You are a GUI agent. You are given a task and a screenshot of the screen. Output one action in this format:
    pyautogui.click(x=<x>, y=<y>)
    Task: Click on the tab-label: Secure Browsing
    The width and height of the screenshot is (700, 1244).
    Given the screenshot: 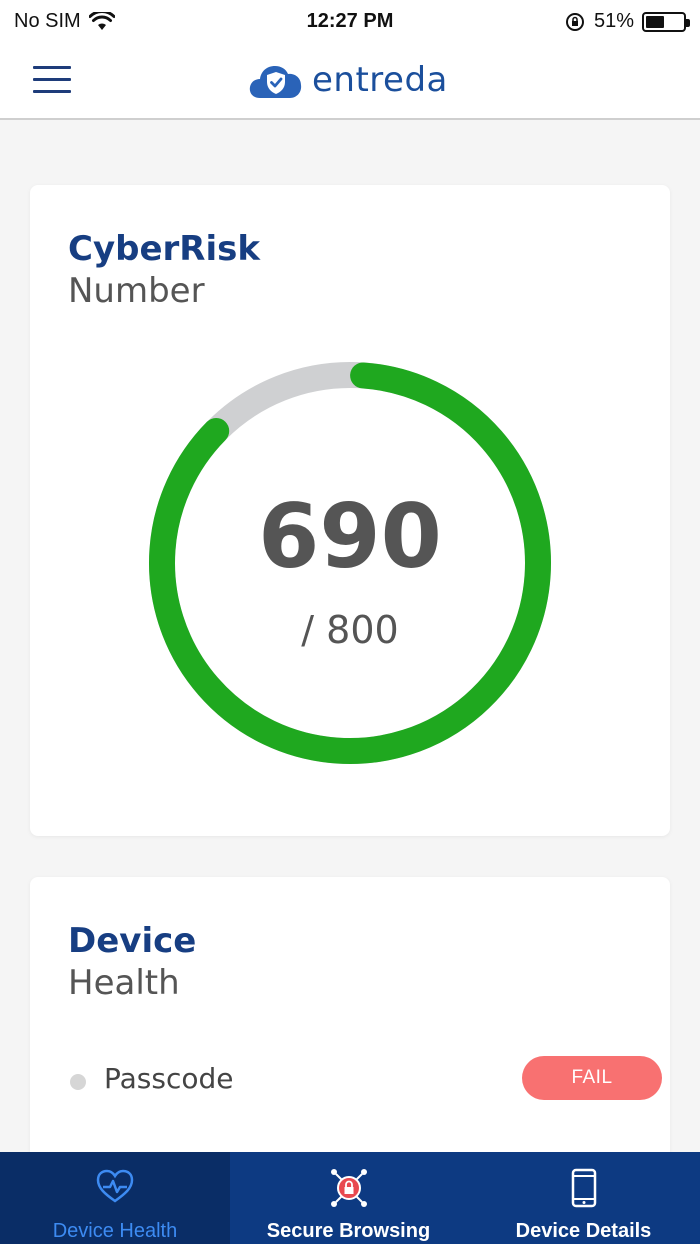 What is the action you would take?
    pyautogui.click(x=348, y=1231)
    